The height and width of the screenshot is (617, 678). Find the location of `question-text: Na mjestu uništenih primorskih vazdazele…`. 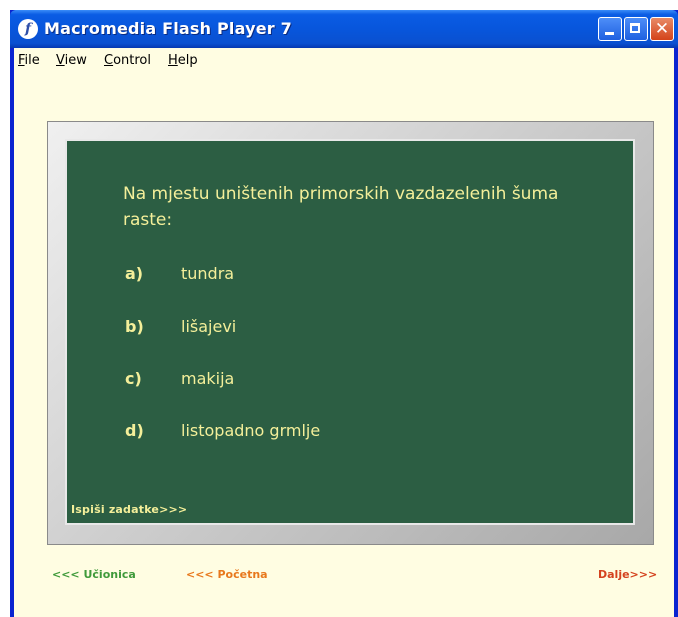

question-text: Na mjestu uništenih primorskih vazdazele… is located at coordinates (341, 207).